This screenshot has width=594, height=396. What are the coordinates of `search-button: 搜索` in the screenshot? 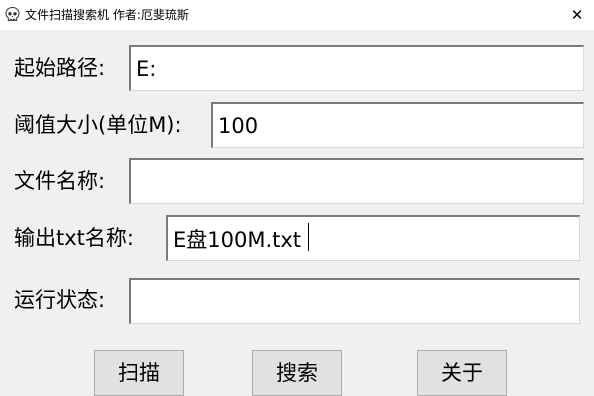 It's located at (297, 373).